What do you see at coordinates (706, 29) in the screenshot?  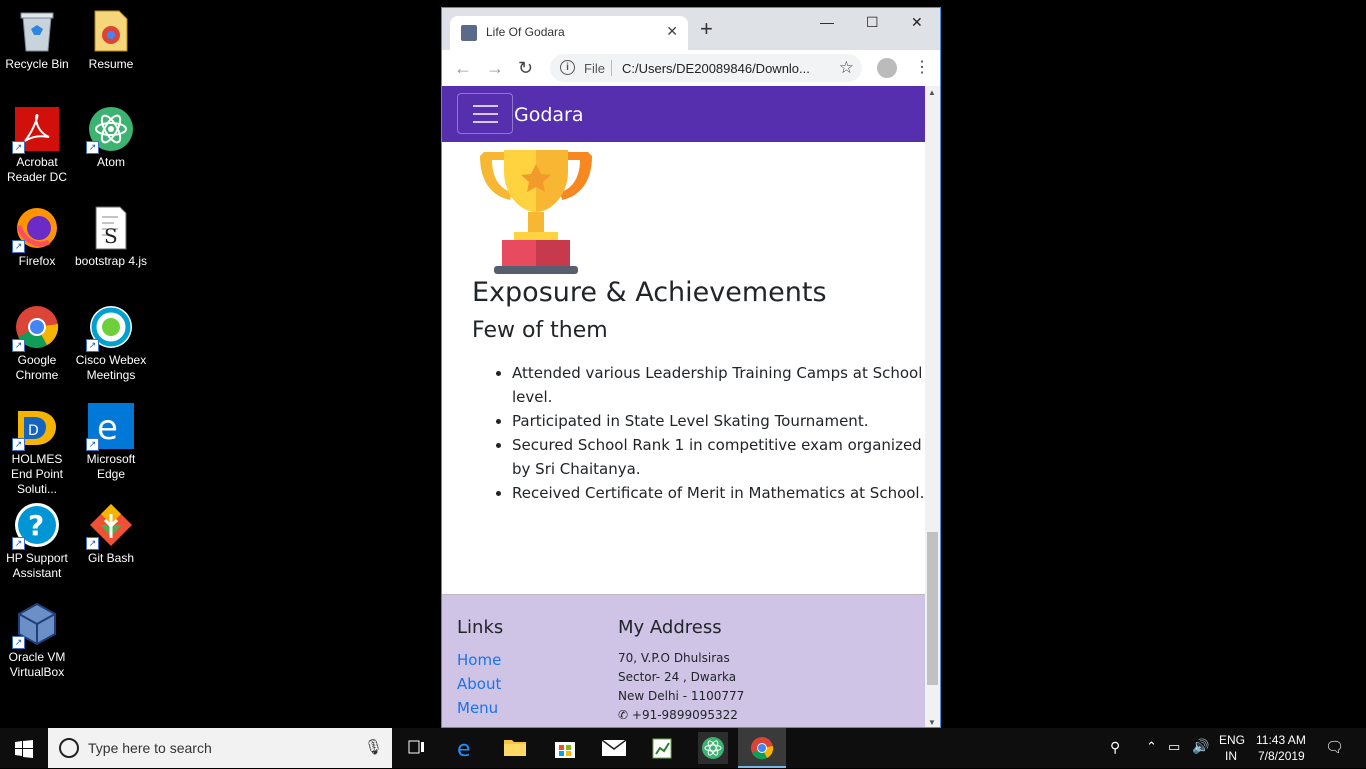 I see `new-tab-button: +` at bounding box center [706, 29].